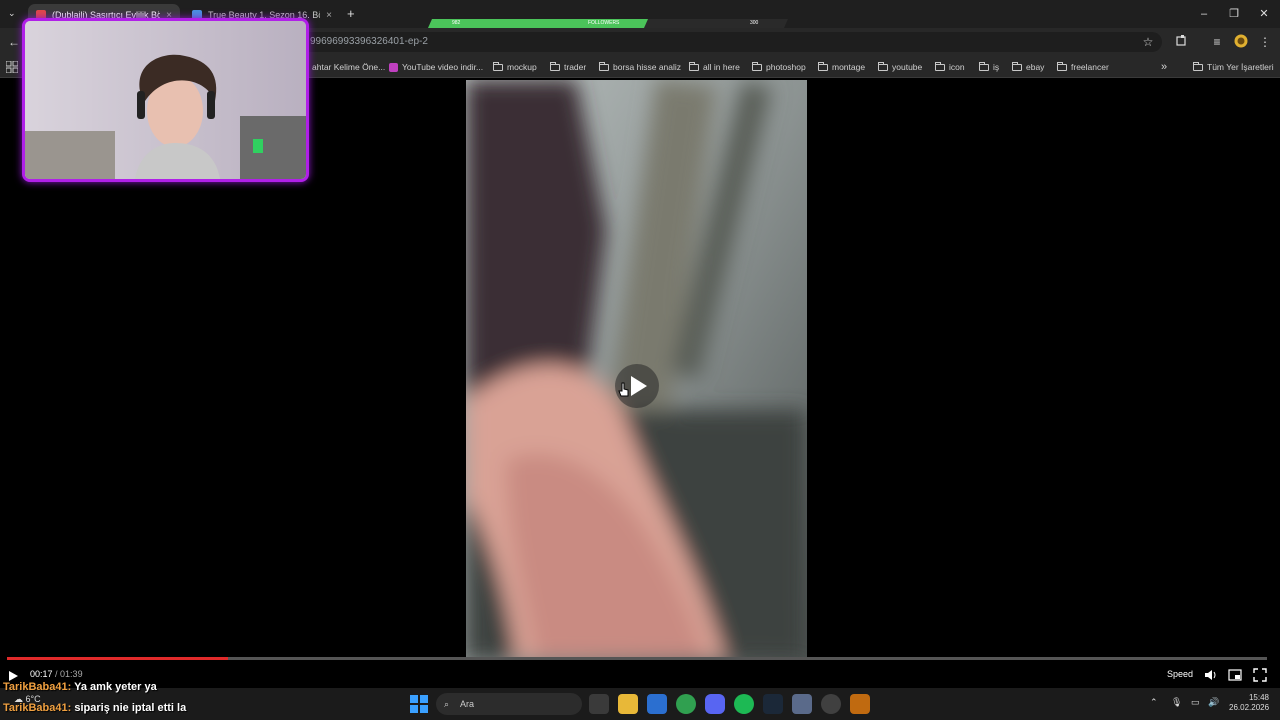  What do you see at coordinates (1182, 42) in the screenshot?
I see `extensions-icon` at bounding box center [1182, 42].